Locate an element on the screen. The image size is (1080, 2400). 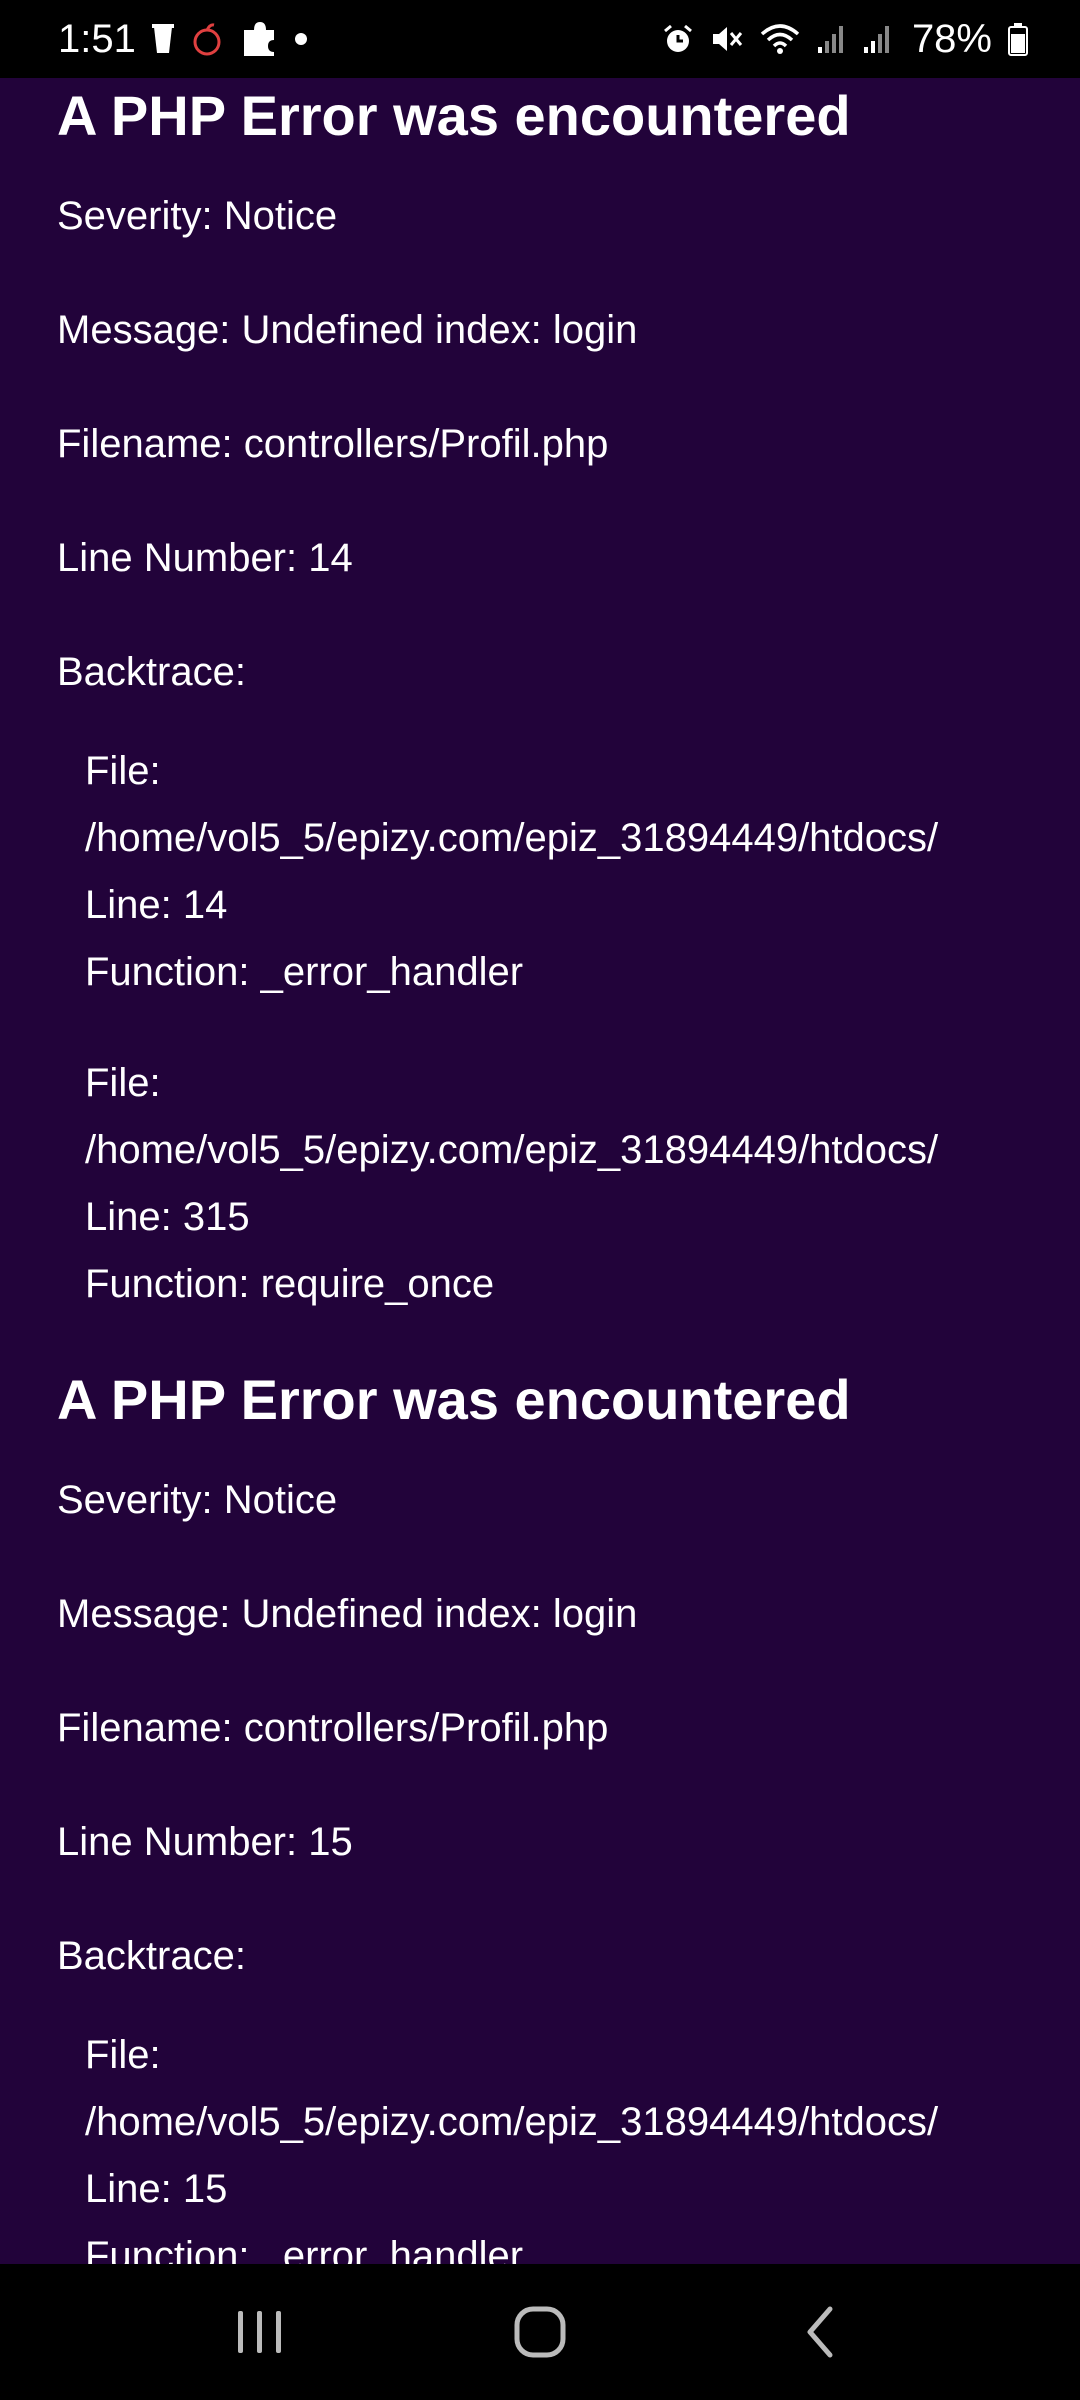
back-icon is located at coordinates (820, 2332).